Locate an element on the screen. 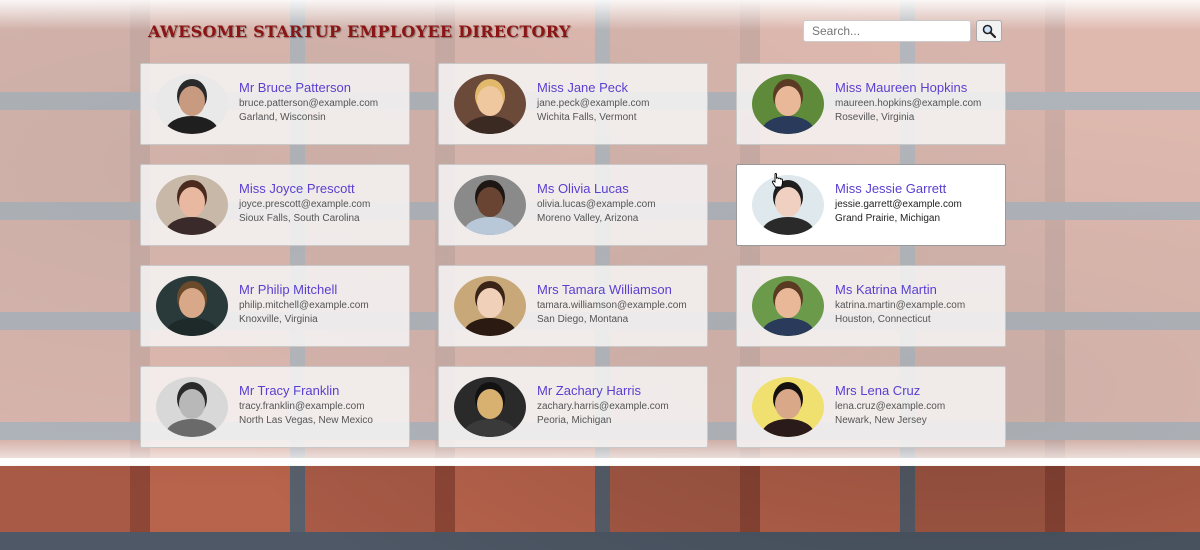  employee-email: philip.mitchell@example.com is located at coordinates (304, 305).